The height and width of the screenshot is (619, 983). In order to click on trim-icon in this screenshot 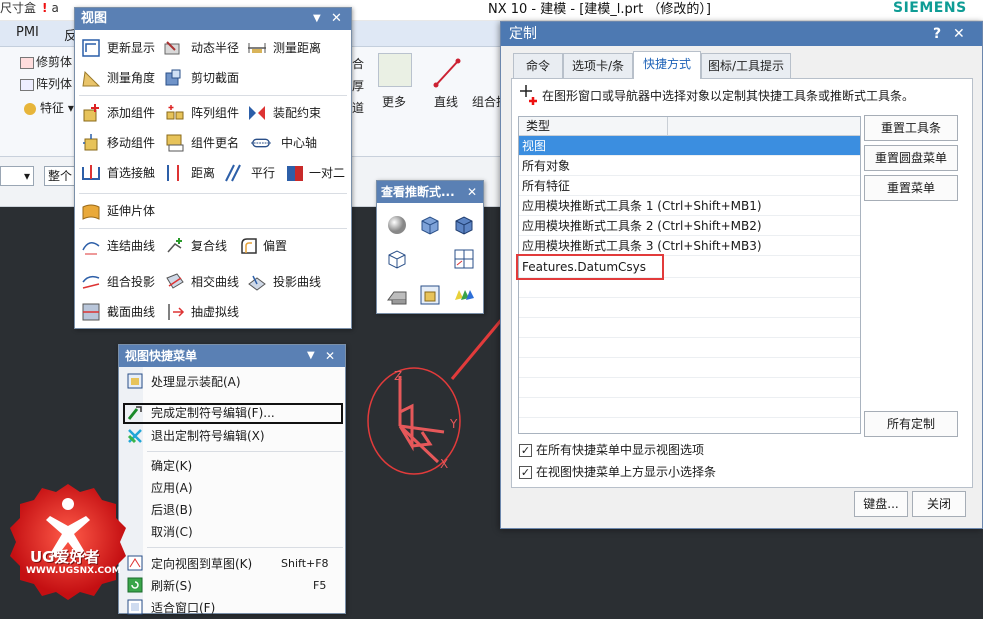, I will do `click(27, 62)`.